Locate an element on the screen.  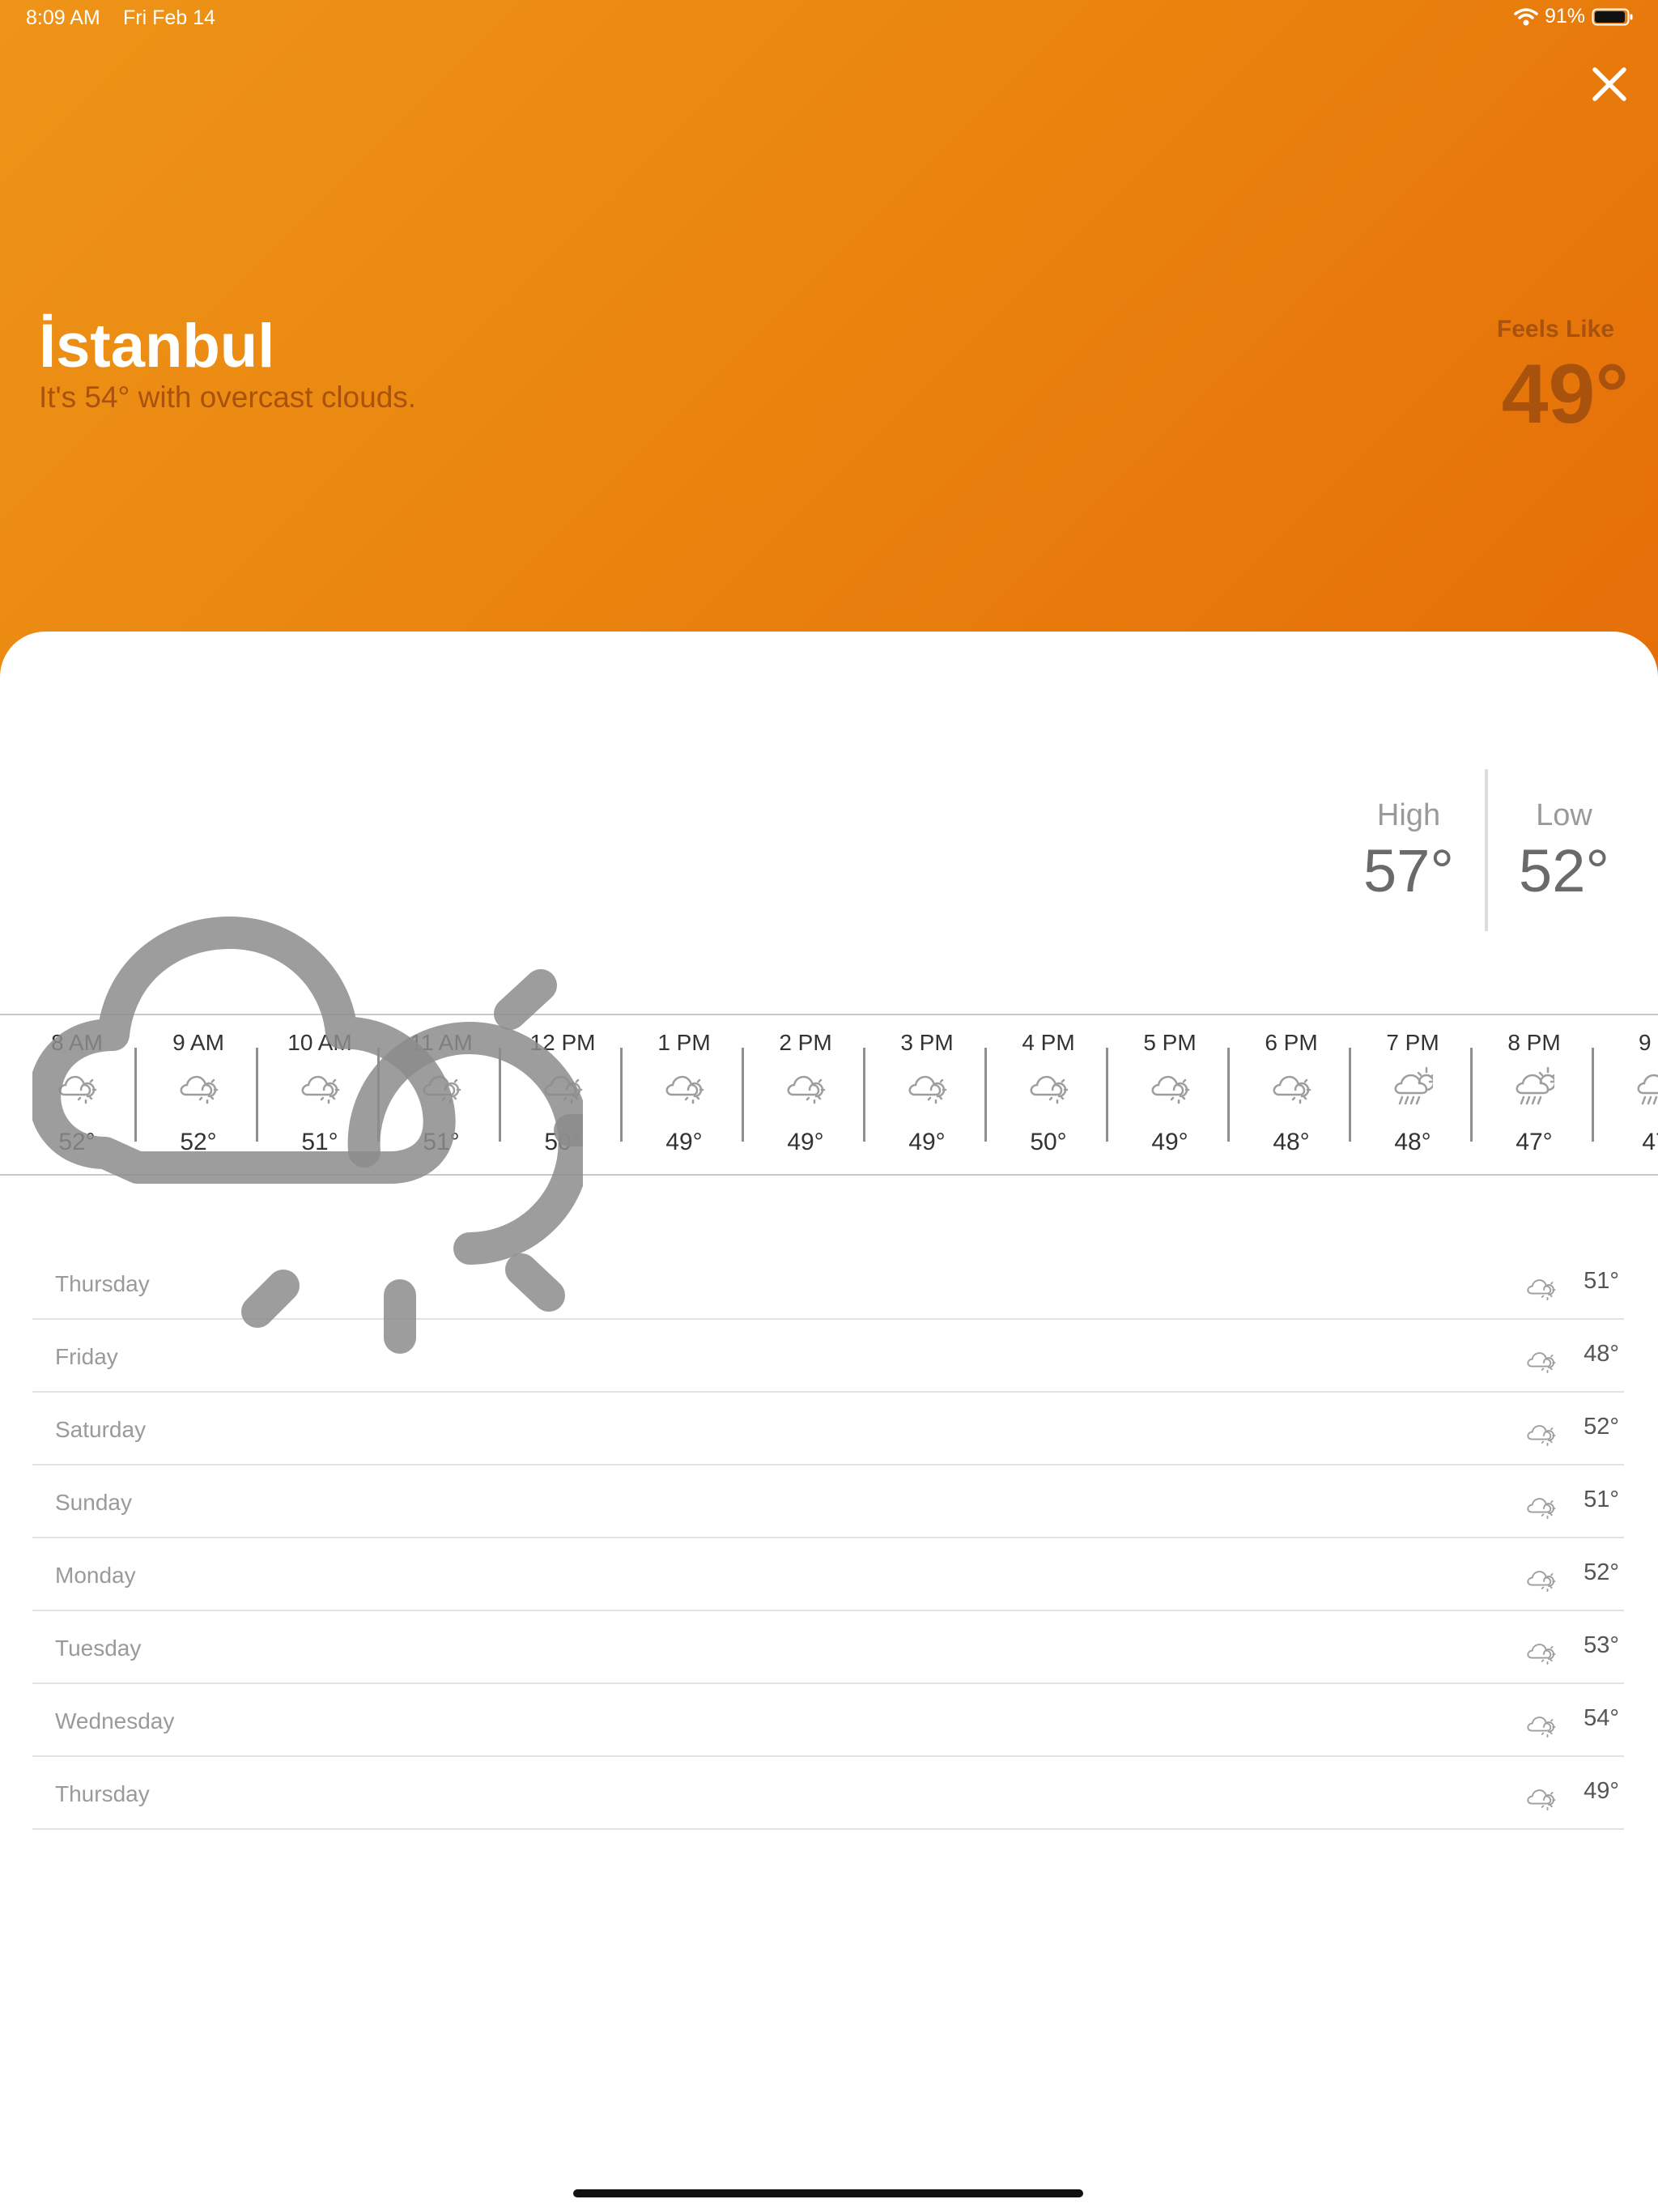
daily-row: Tuesday 53° is located at coordinates (828, 1648).